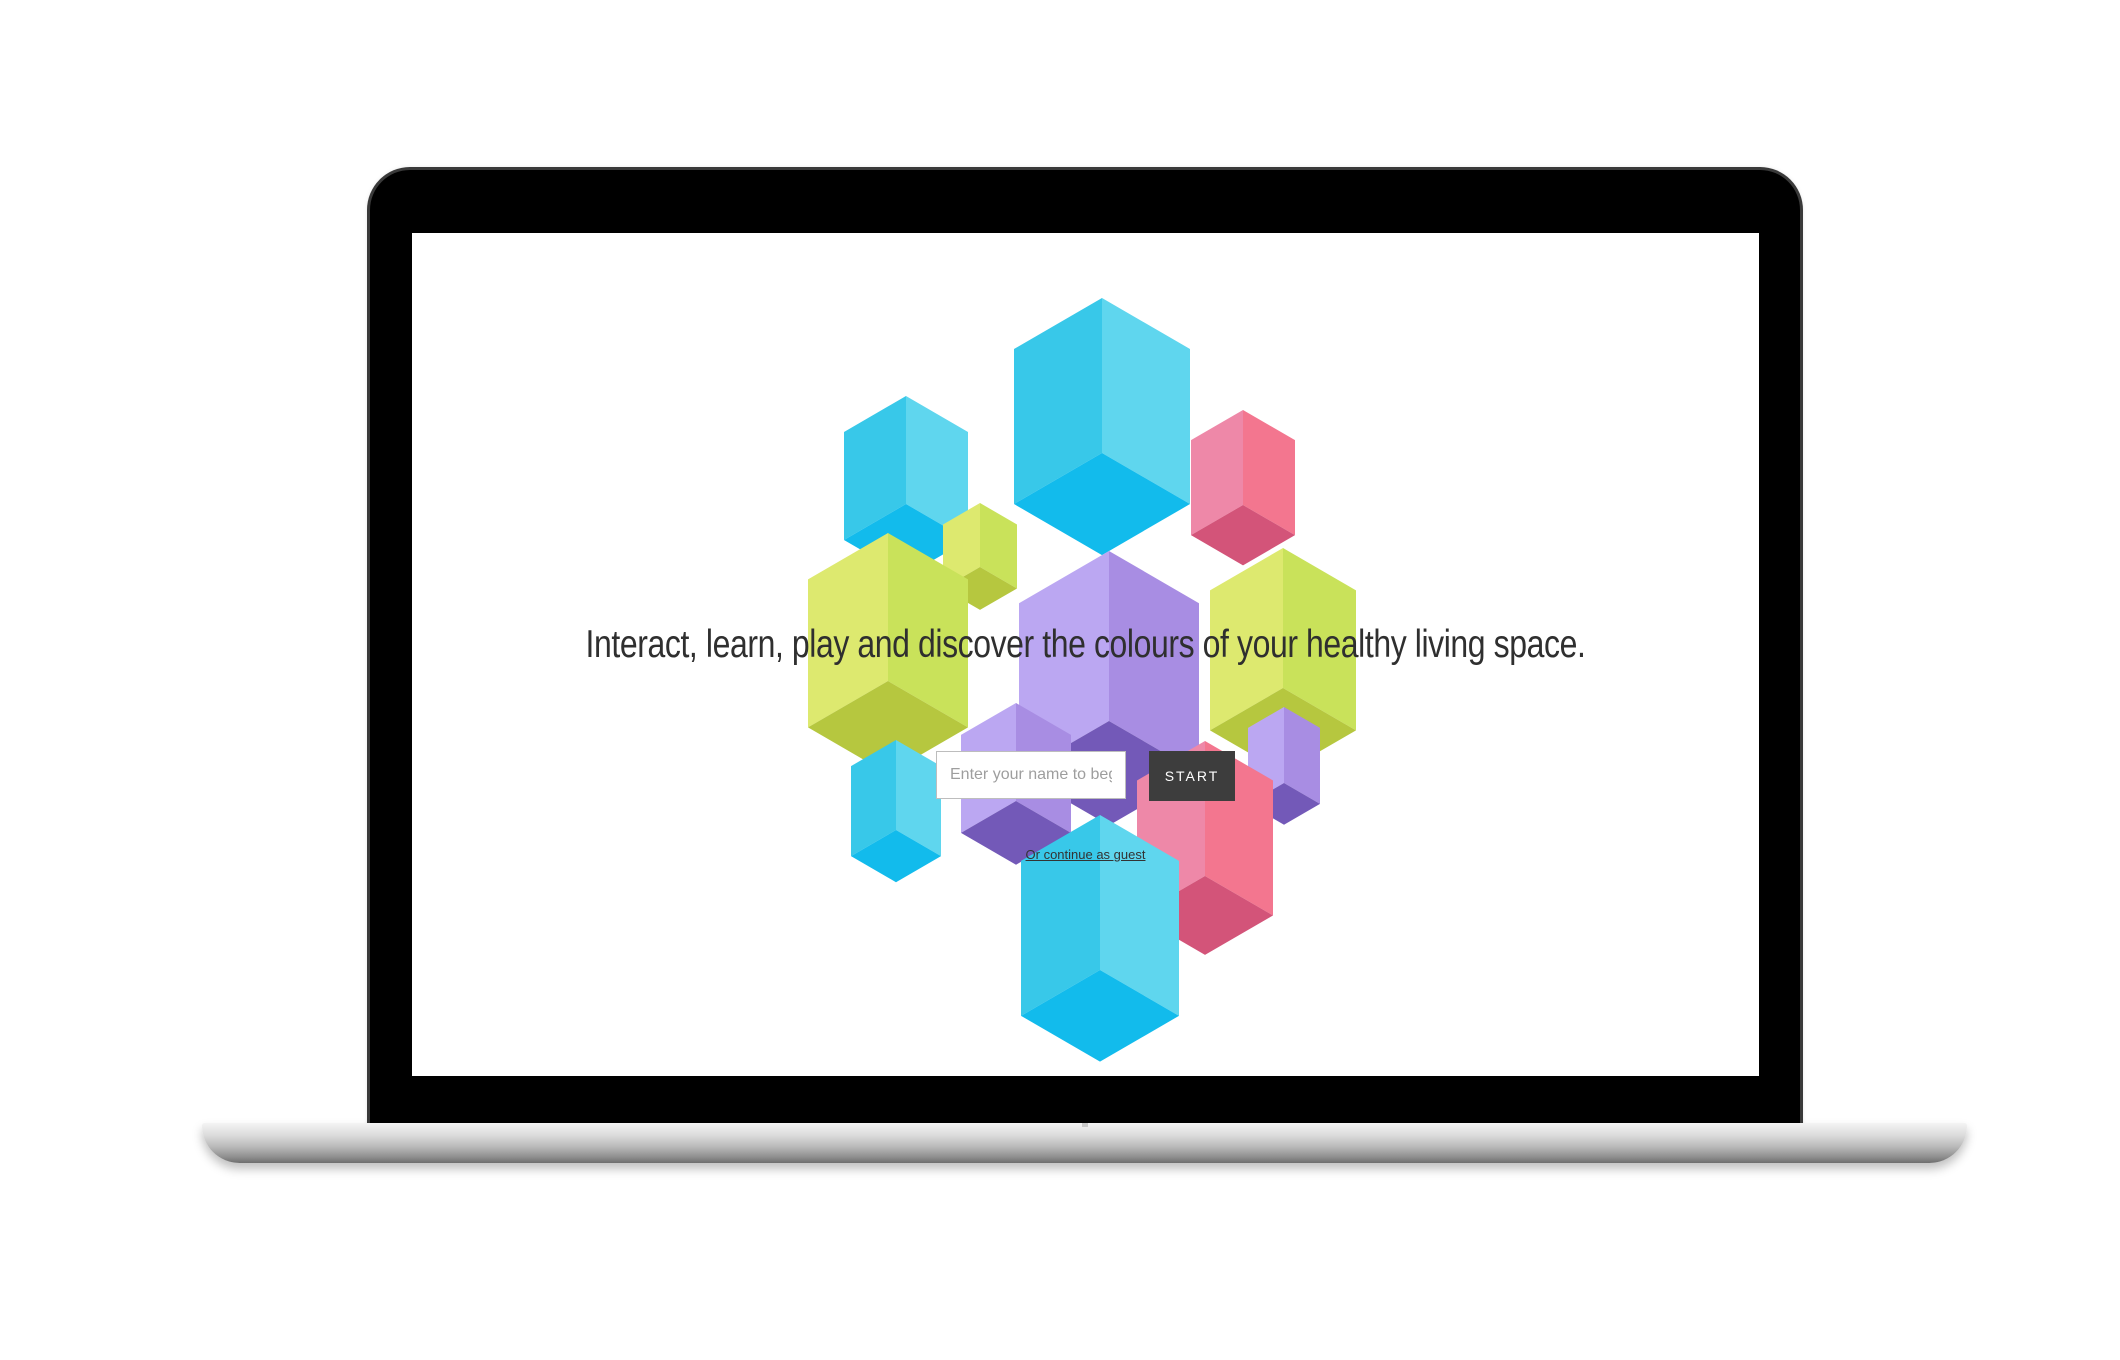  What do you see at coordinates (1102, 427) in the screenshot?
I see `cube-cyan-top` at bounding box center [1102, 427].